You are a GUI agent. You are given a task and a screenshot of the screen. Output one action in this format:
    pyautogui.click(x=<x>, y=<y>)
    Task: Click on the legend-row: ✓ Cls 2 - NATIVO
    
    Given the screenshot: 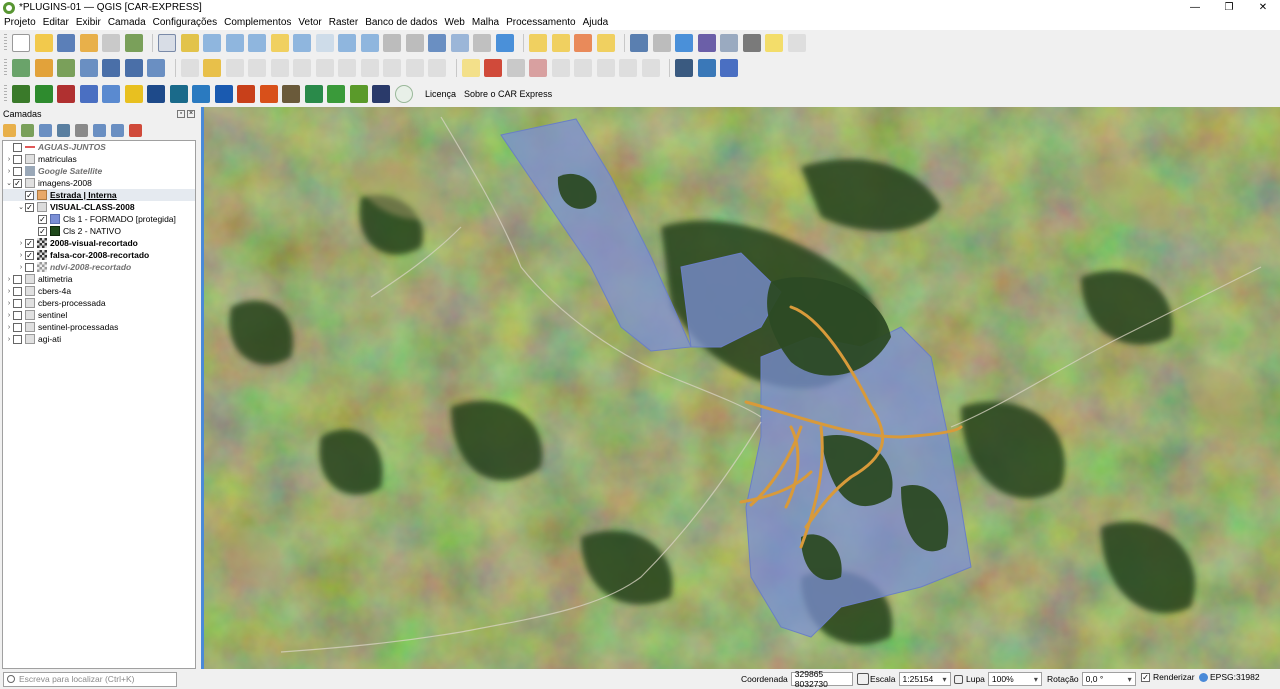 What is the action you would take?
    pyautogui.click(x=99, y=231)
    